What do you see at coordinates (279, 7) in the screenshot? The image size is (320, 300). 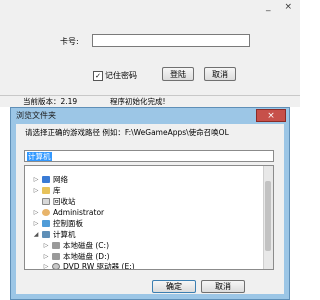 I see `window-controls: _ ×` at bounding box center [279, 7].